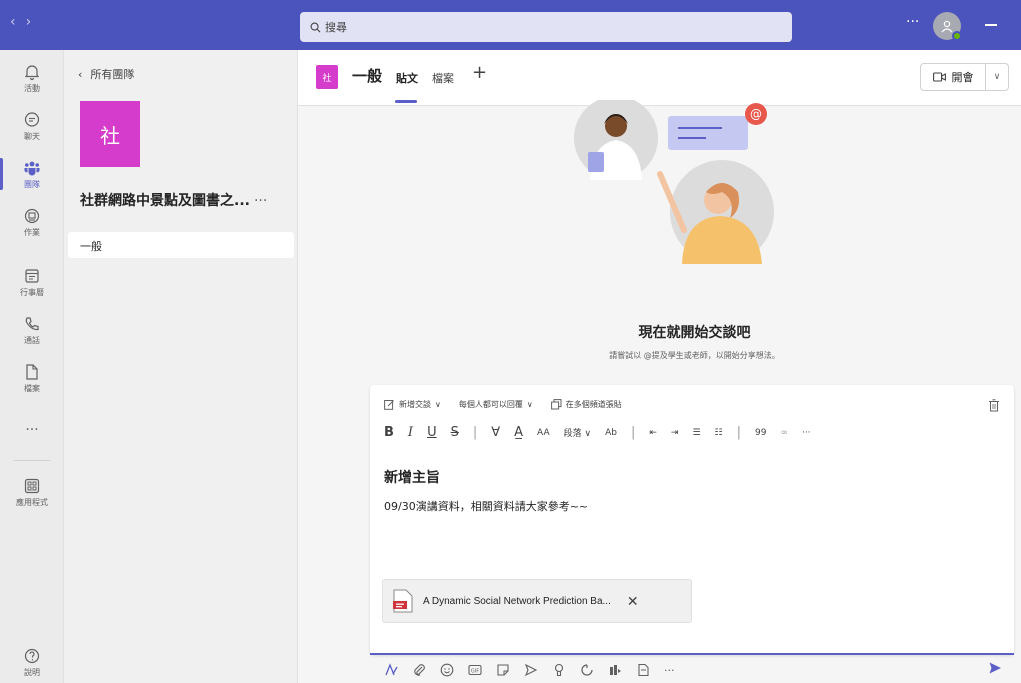  What do you see at coordinates (32, 492) in the screenshot?
I see `rail-item-apps: 應用程式` at bounding box center [32, 492].